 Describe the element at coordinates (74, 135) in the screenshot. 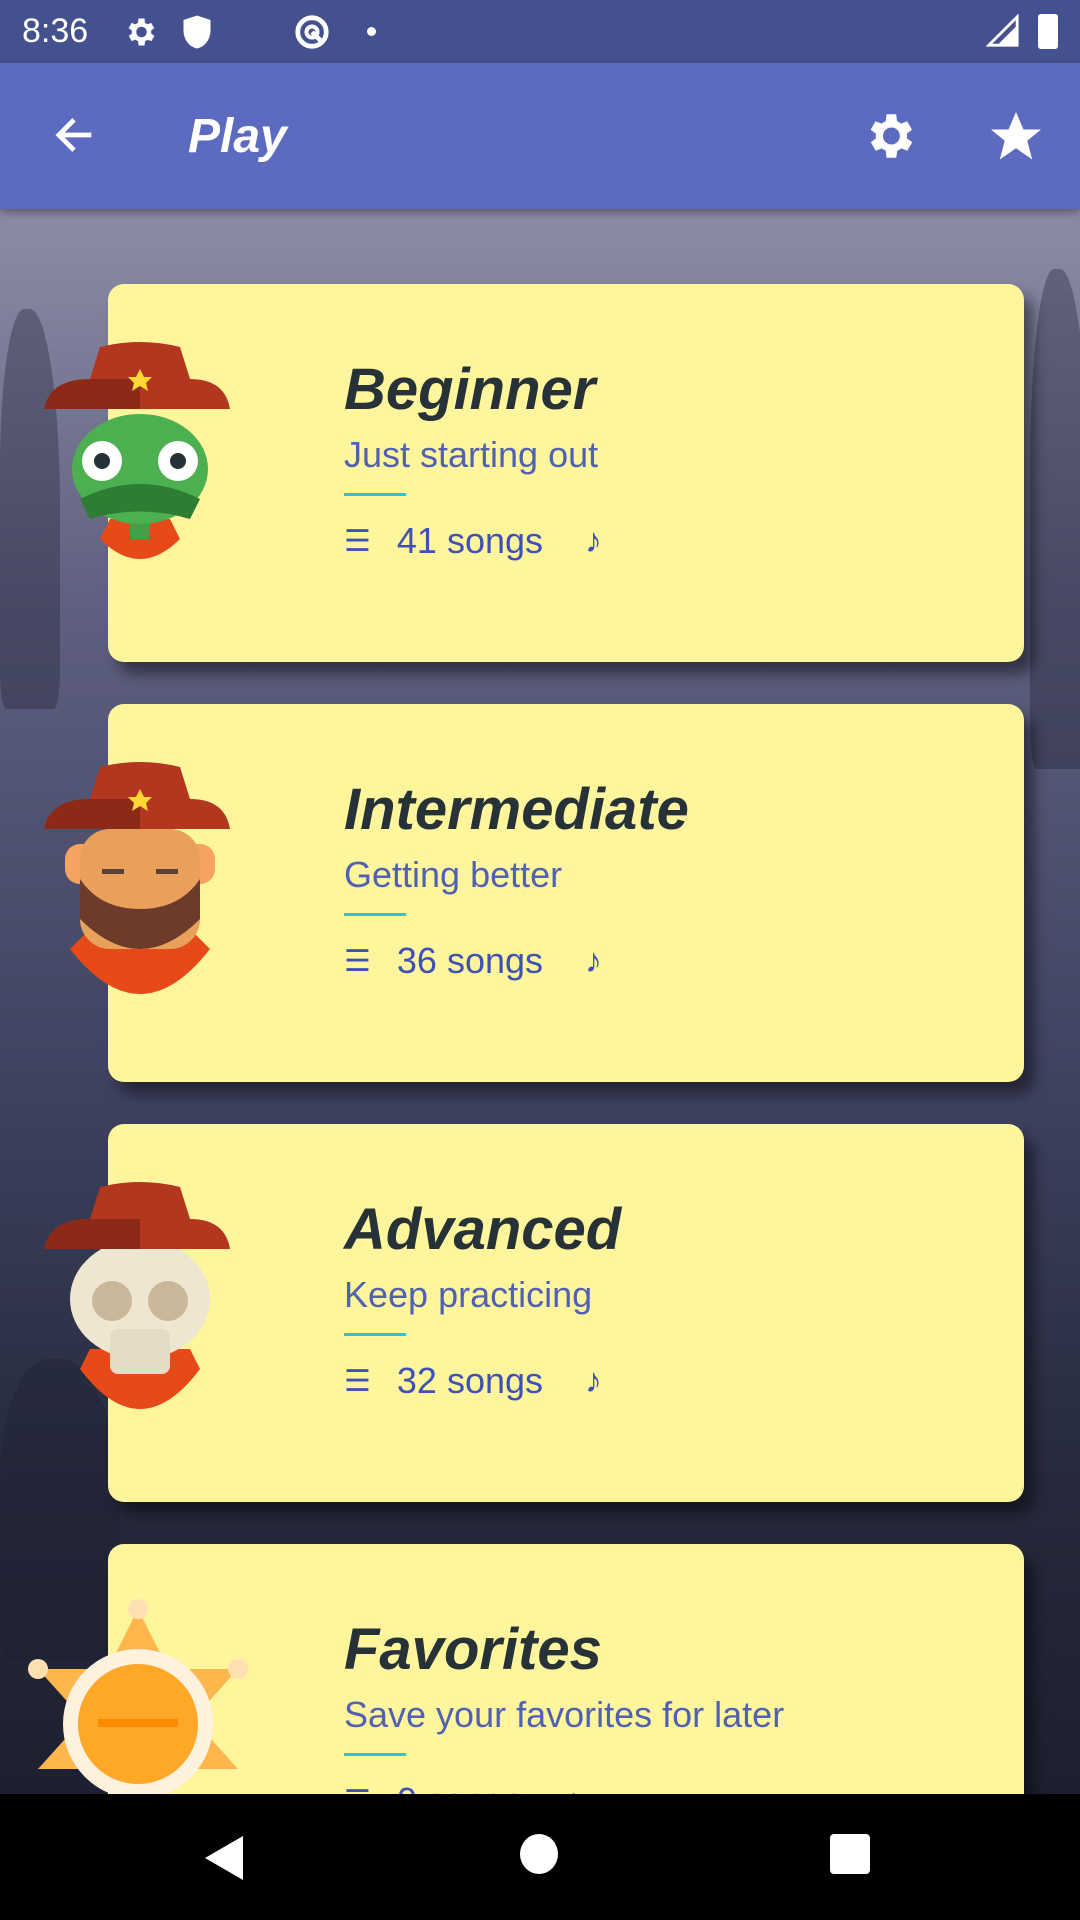

I see `arrow-back-icon` at that location.